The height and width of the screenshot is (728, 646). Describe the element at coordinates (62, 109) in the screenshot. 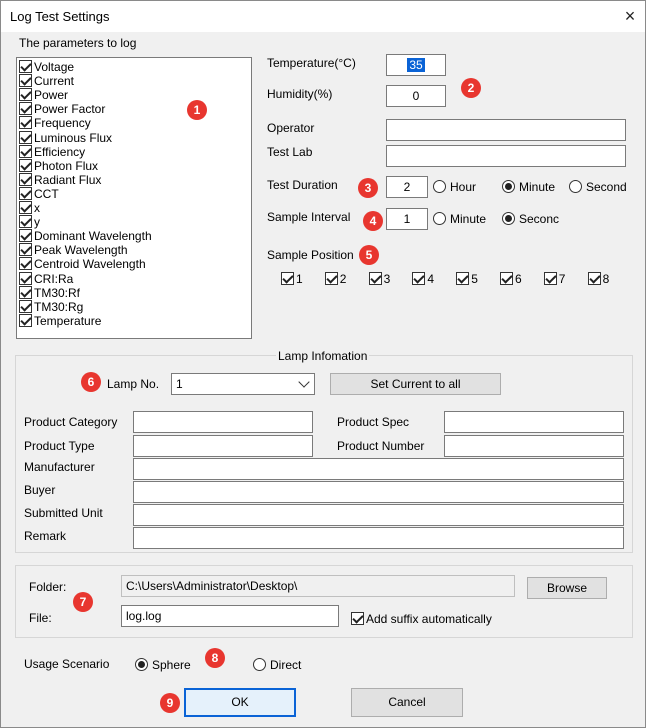

I see `param-item: Power Factor` at that location.